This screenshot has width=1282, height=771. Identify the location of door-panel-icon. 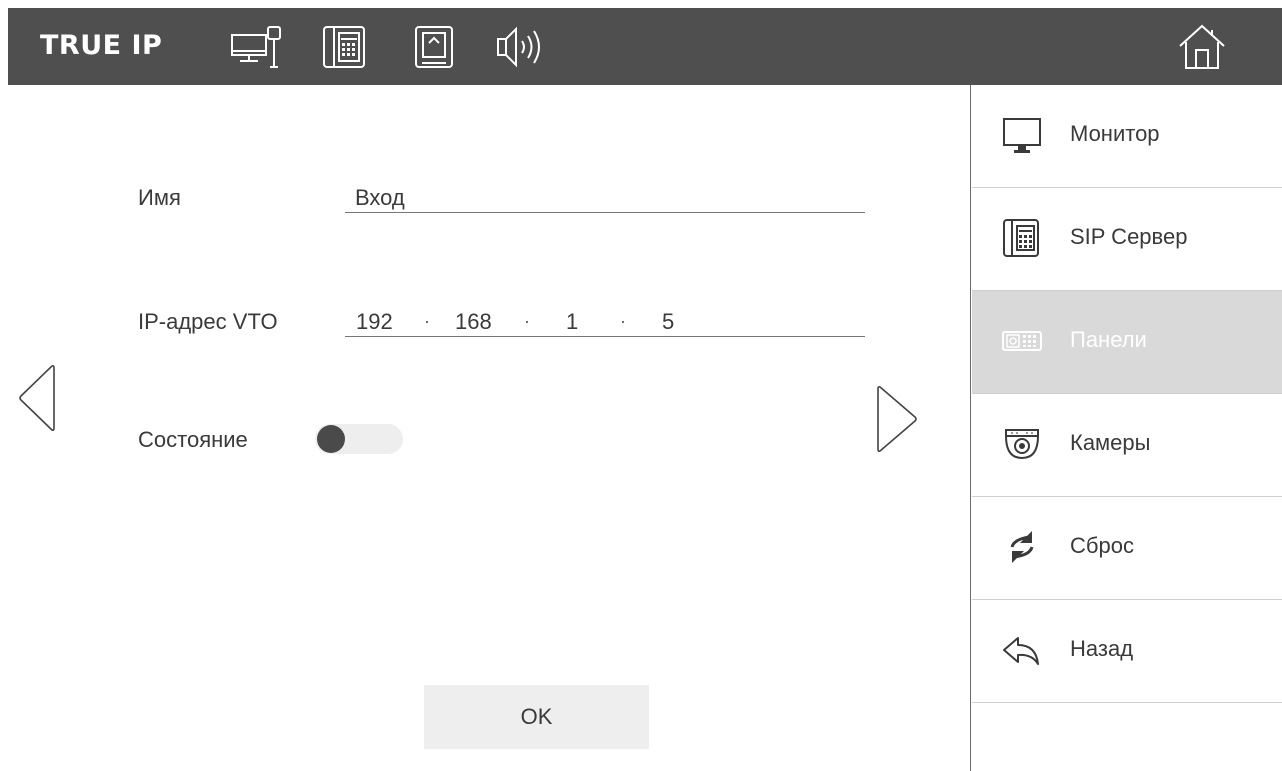
(1022, 341).